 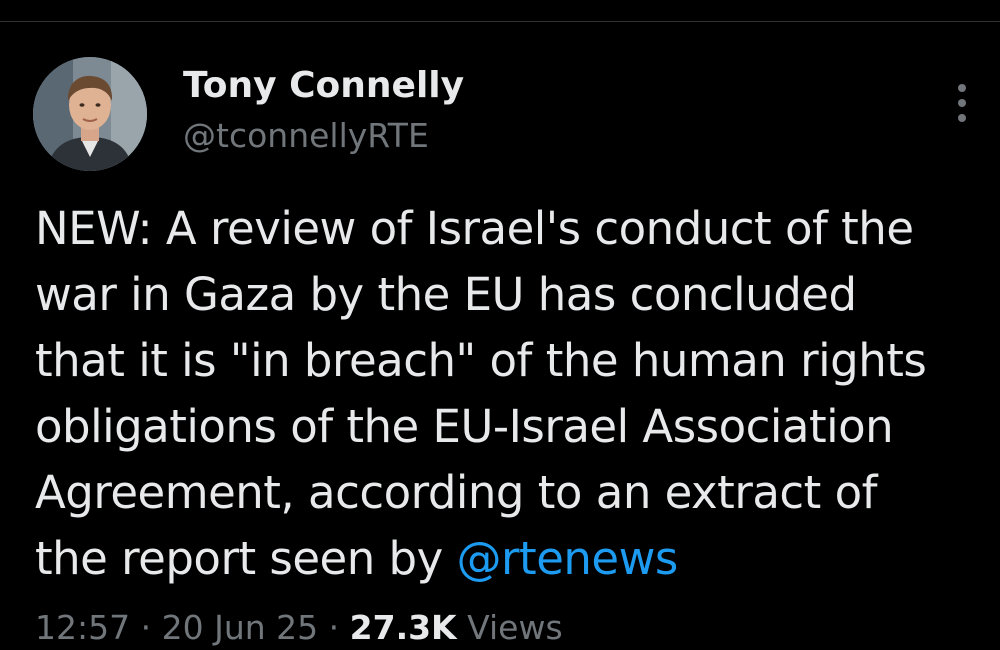 I want to click on tweet-text-line: NEW: A review of Israel's conduct of the, so click(x=474, y=228).